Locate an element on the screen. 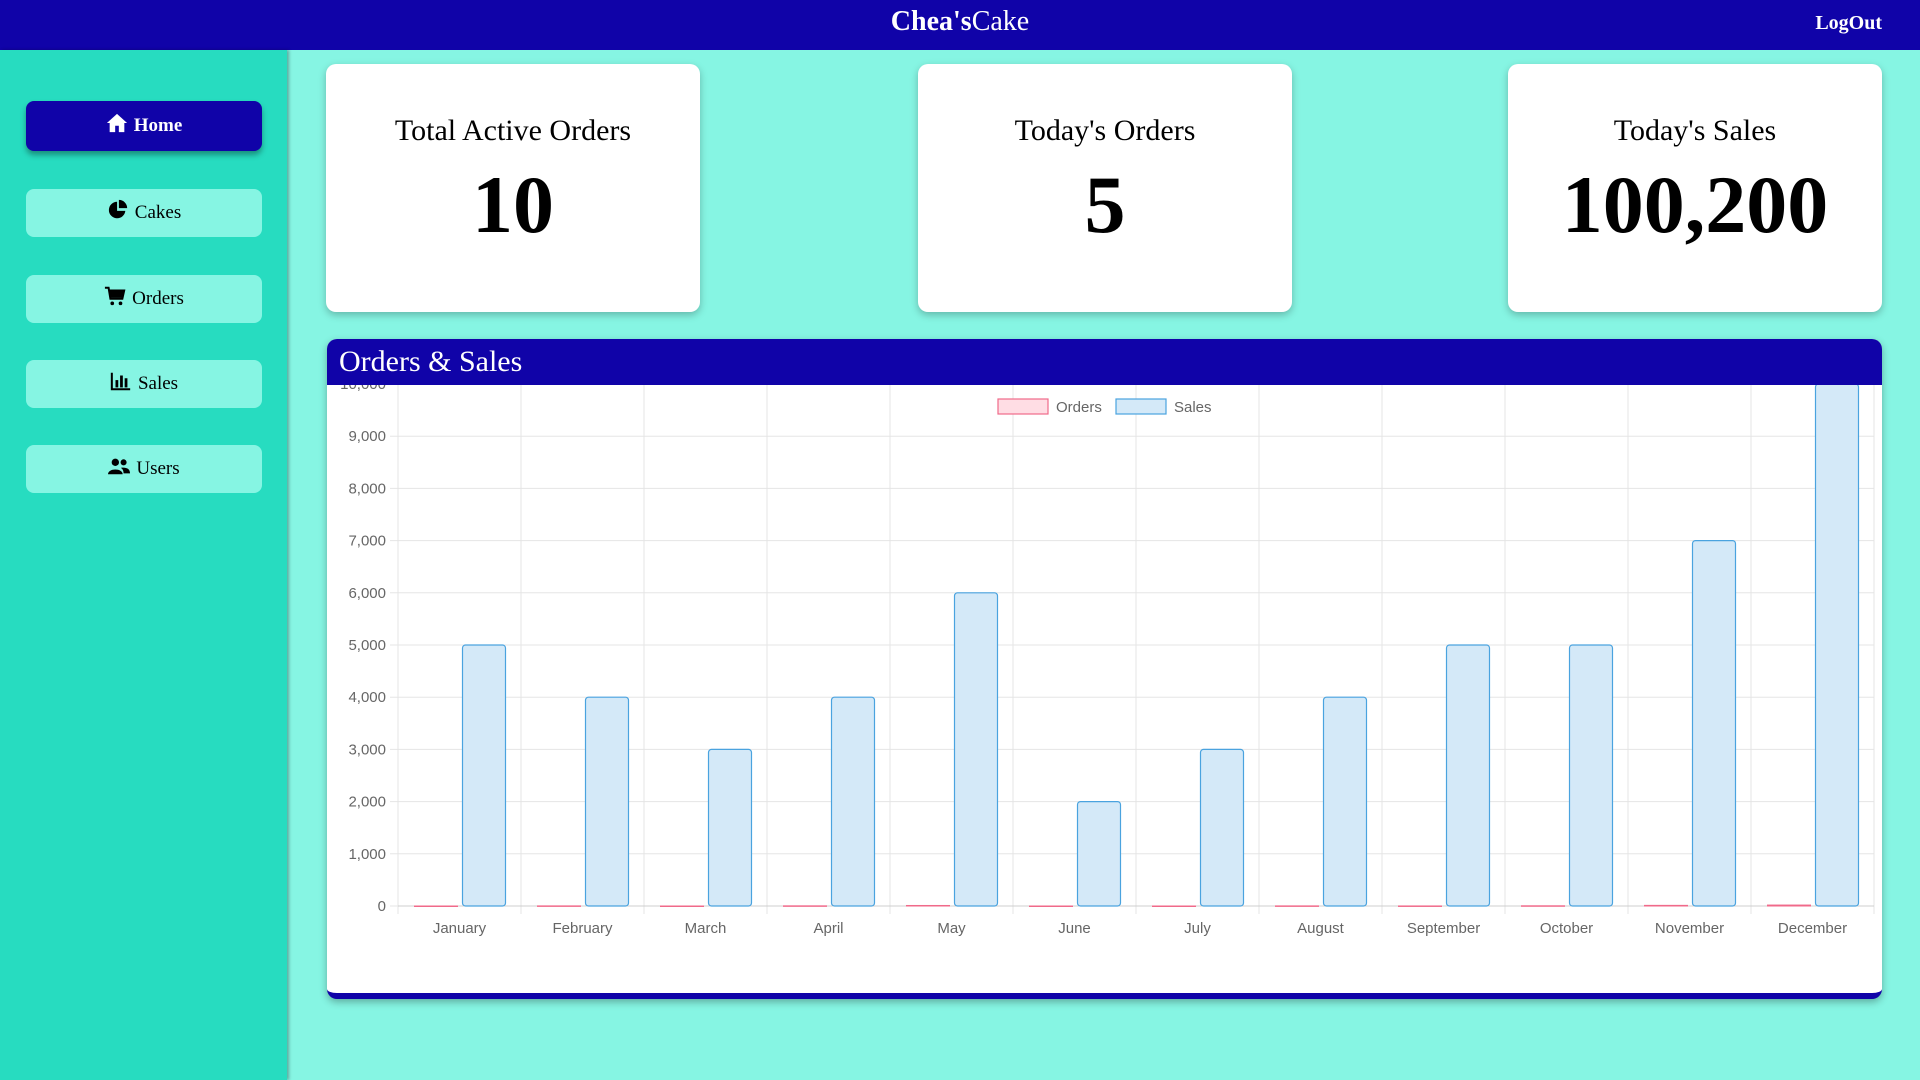 Image resolution: width=1920 pixels, height=1080 pixels. stat-card-todays-sales: Today's Sales 100,200 is located at coordinates (1695, 188).